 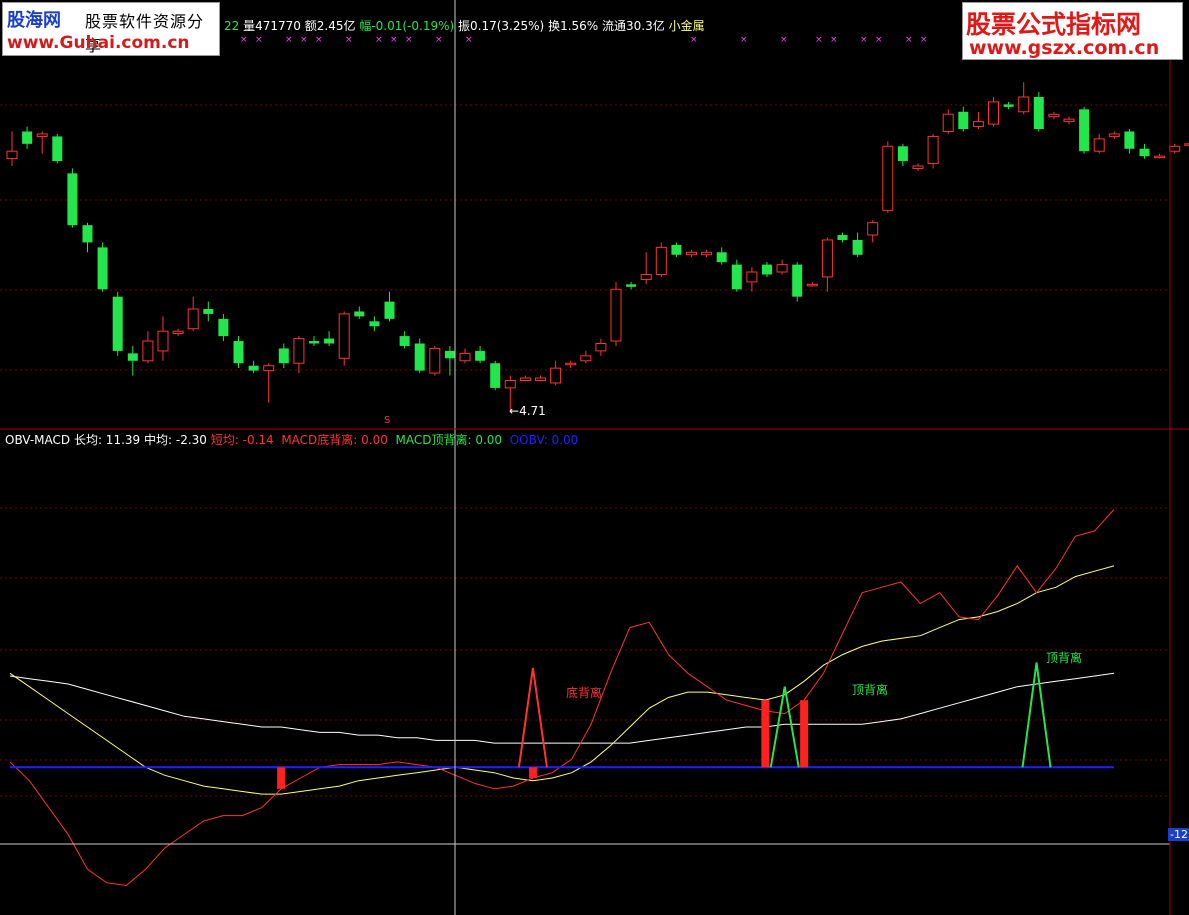 I want to click on axis-tag: -12, so click(x=1178, y=834).